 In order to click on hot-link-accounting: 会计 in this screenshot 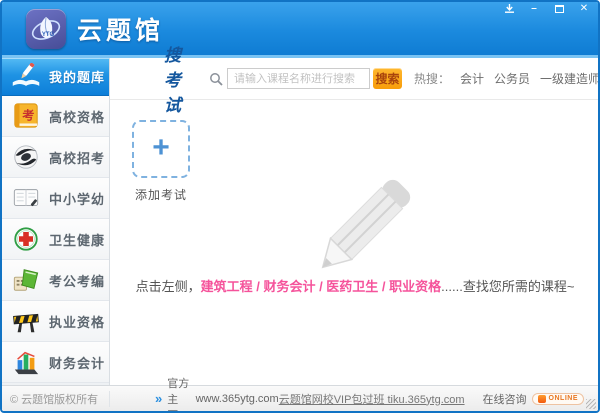, I will do `click(472, 78)`.